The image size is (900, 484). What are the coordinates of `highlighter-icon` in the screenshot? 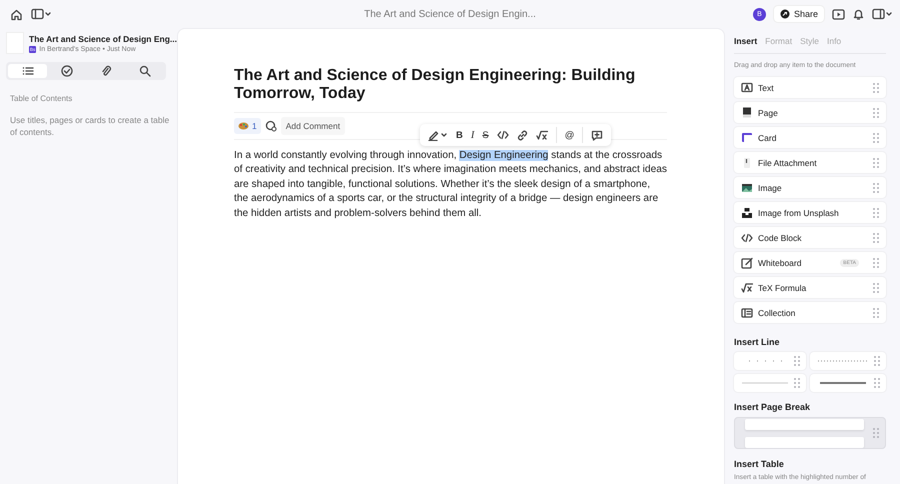 It's located at (438, 135).